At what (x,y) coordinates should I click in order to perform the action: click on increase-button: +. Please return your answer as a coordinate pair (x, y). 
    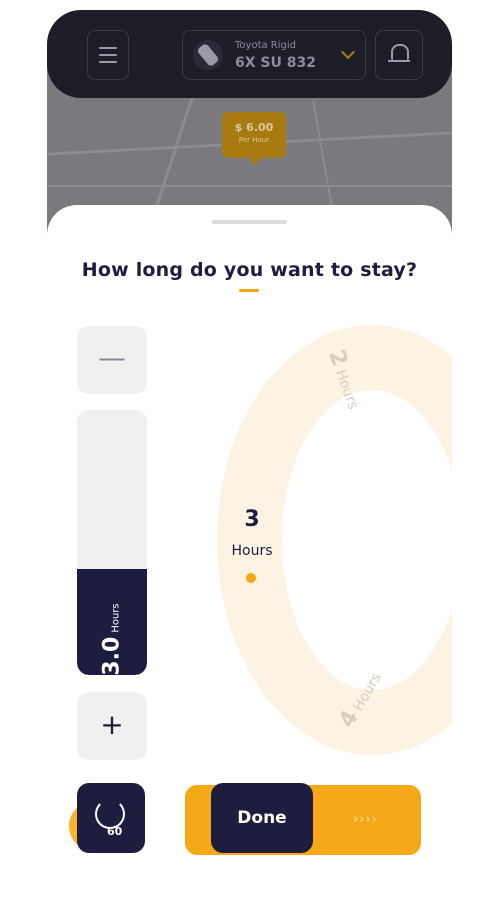
    Looking at the image, I should click on (112, 726).